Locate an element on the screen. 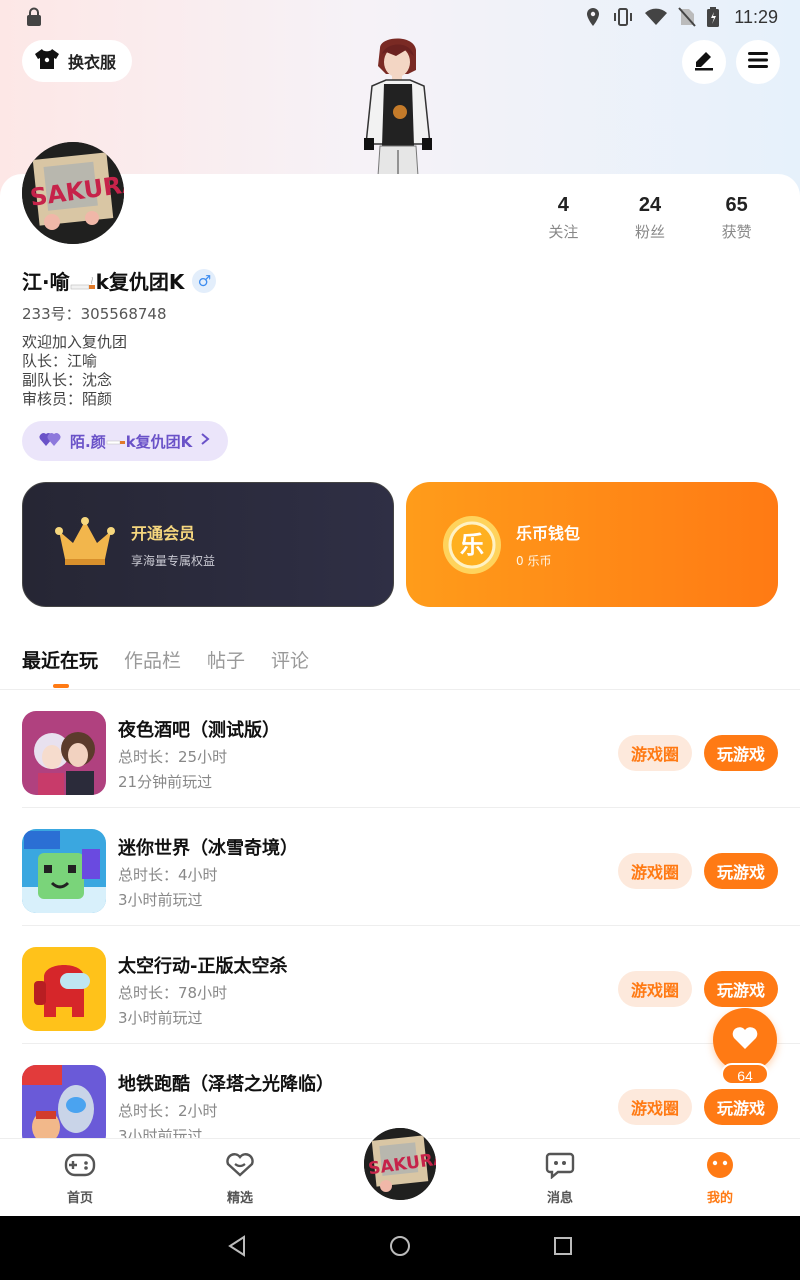  nav-featured: 精选 is located at coordinates (240, 1177).